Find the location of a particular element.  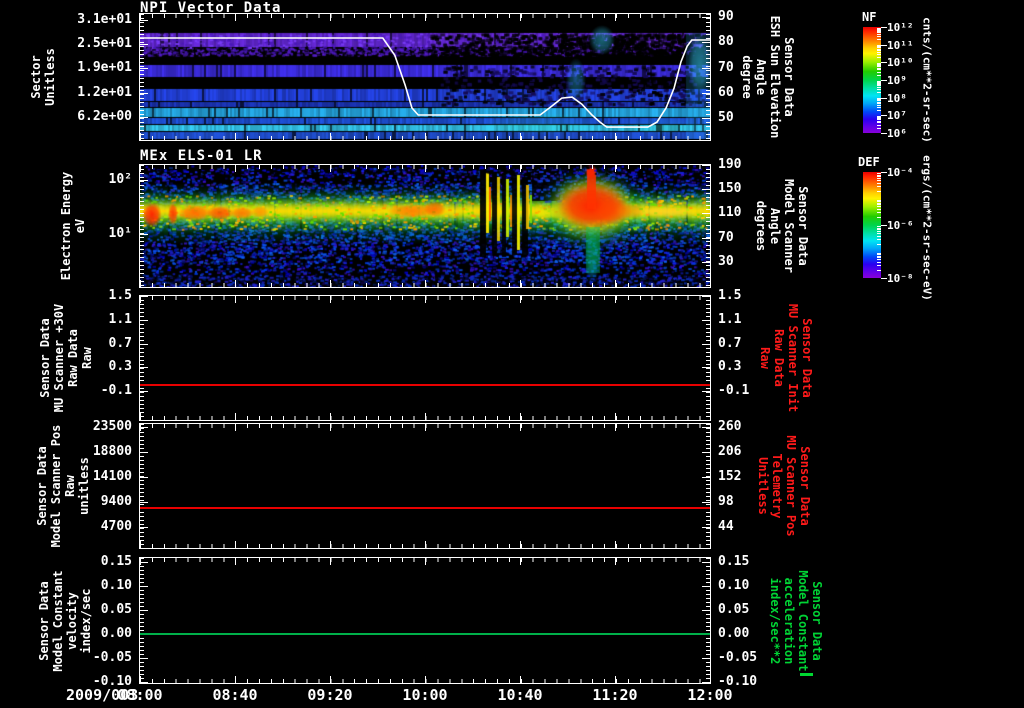

colorbar-tick-label: 10⁻⁶ is located at coordinates (900, 225).